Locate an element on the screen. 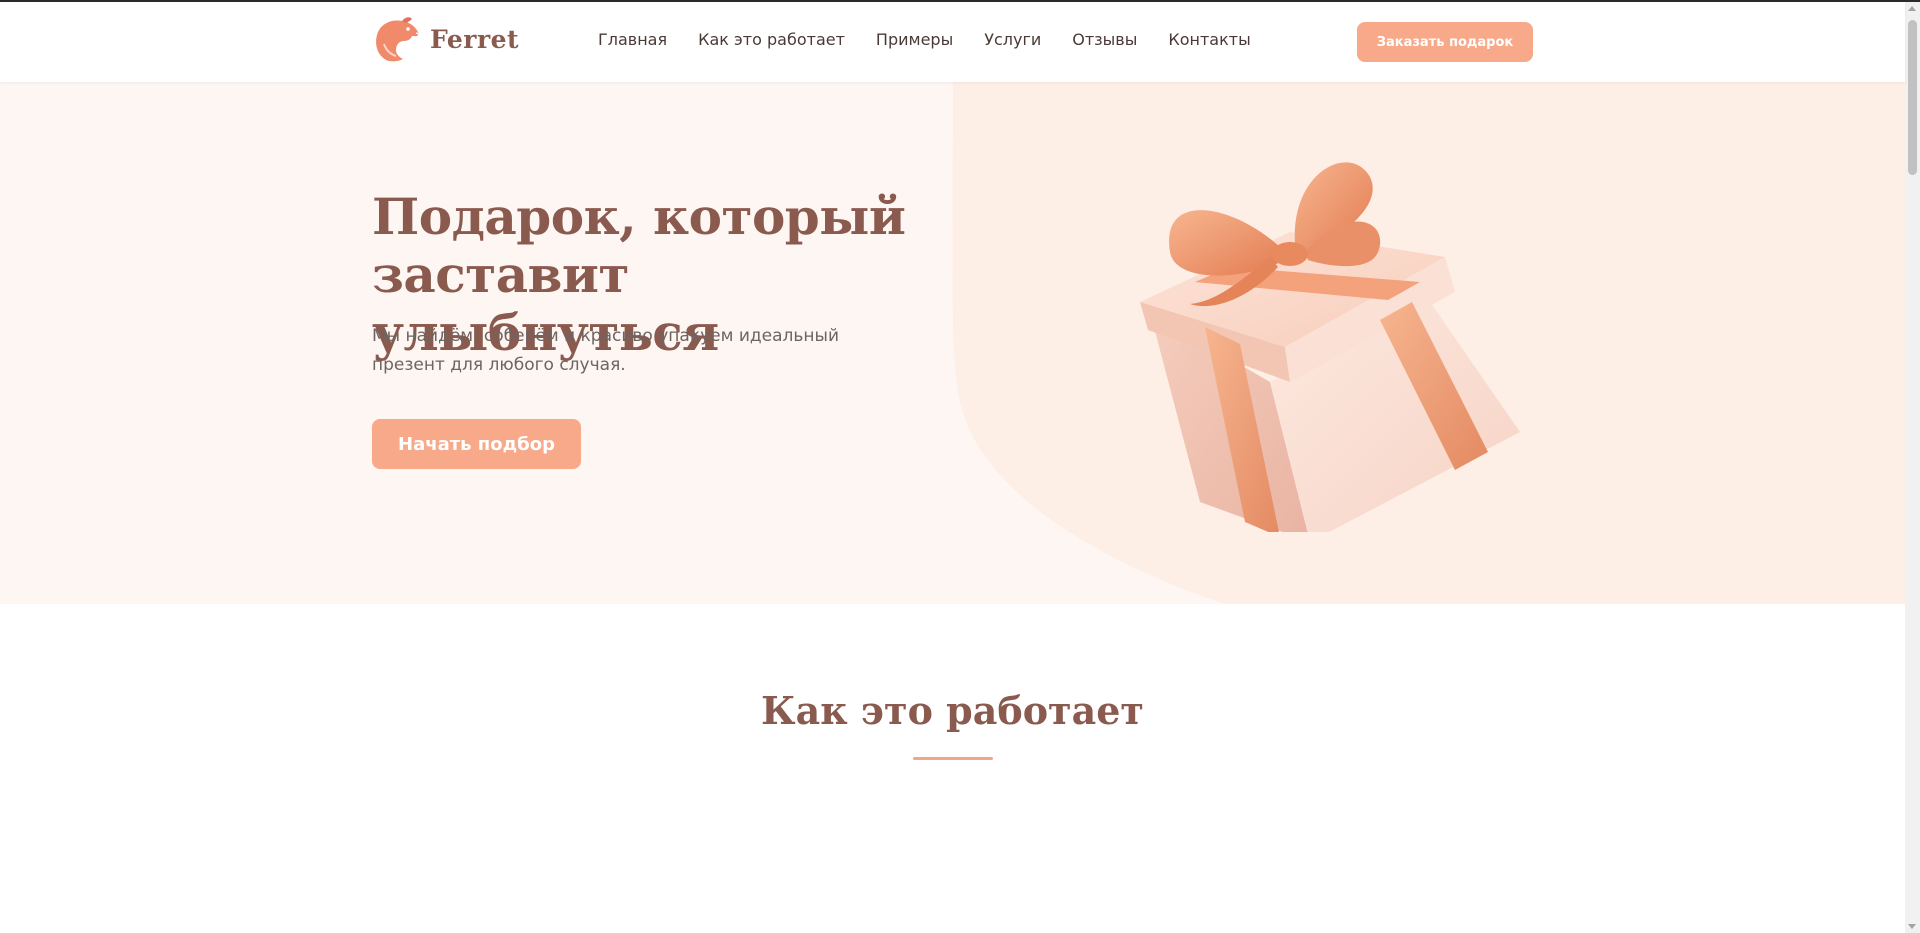 Image resolution: width=1920 pixels, height=933 pixels. nav-item-services: Услуги is located at coordinates (1012, 39).